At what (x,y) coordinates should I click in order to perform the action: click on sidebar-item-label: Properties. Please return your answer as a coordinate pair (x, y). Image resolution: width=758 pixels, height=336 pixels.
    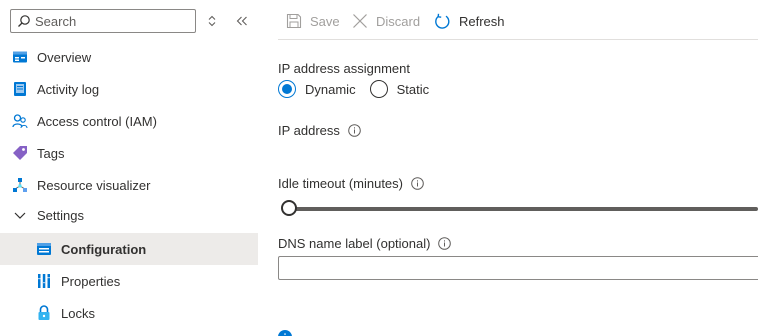
    Looking at the image, I should click on (91, 281).